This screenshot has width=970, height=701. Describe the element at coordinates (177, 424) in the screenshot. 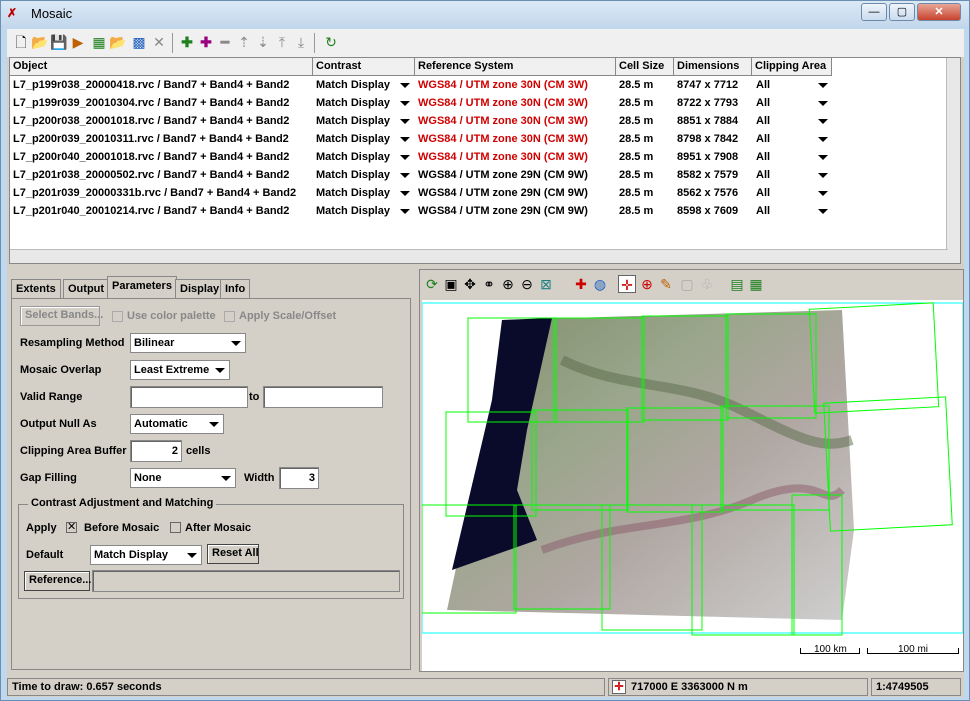

I see `output-null-select: Automatic` at that location.